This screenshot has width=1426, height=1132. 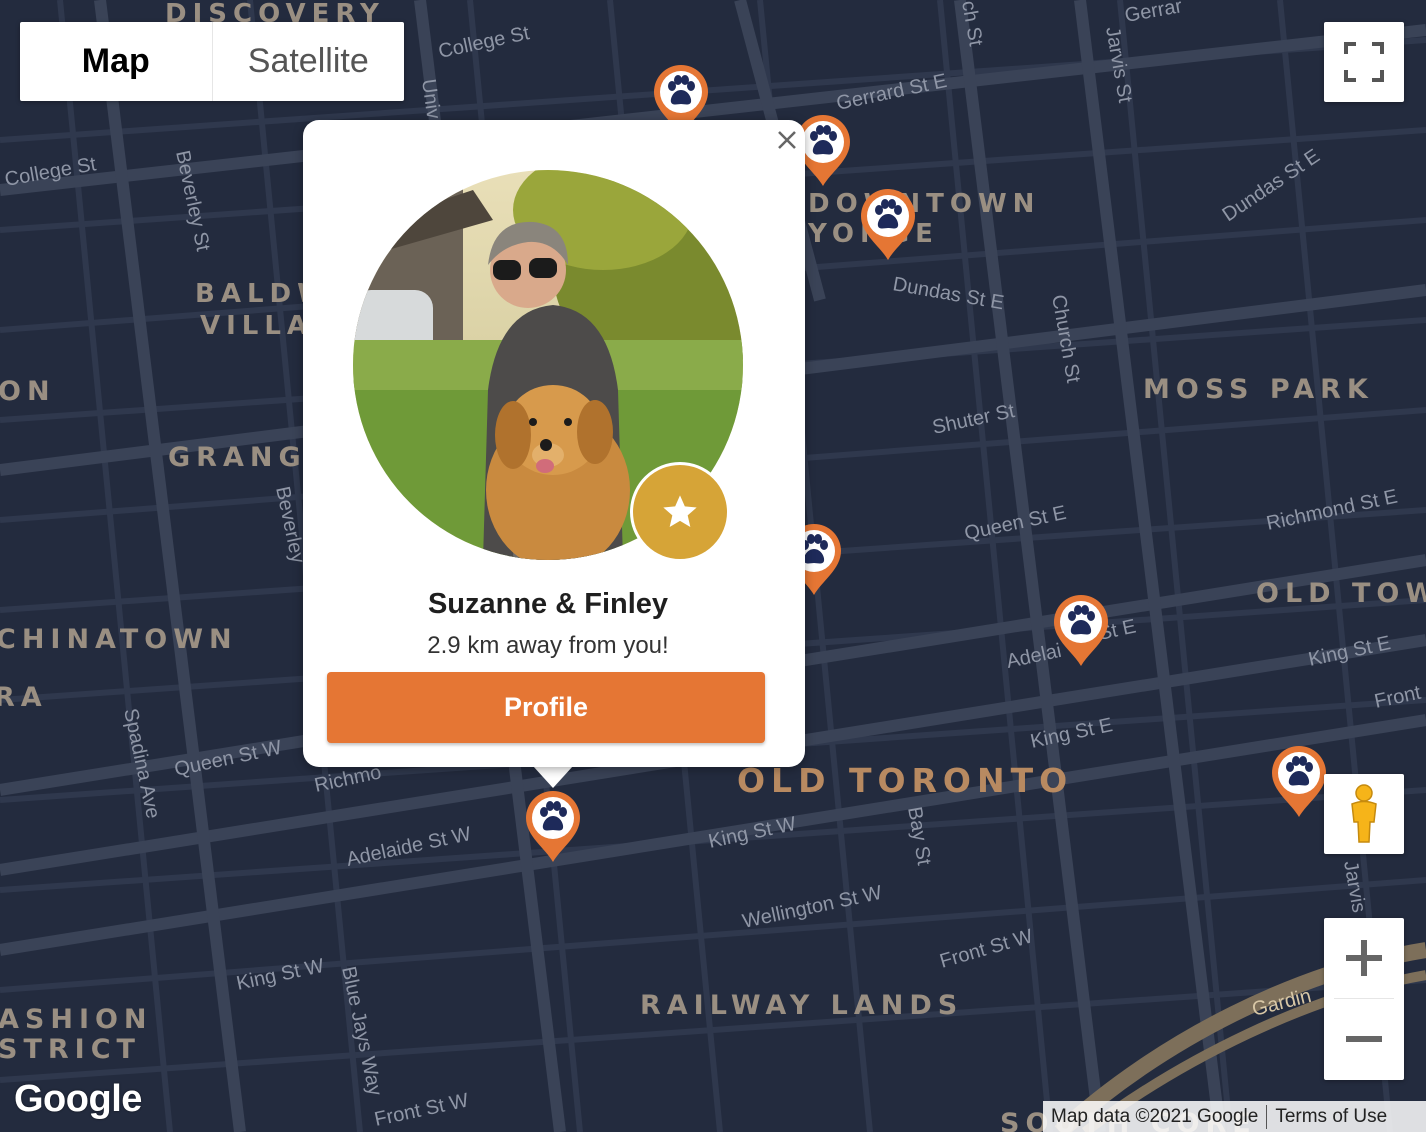 What do you see at coordinates (1341, 593) in the screenshot?
I see `district-old-town: OLD TOW` at bounding box center [1341, 593].